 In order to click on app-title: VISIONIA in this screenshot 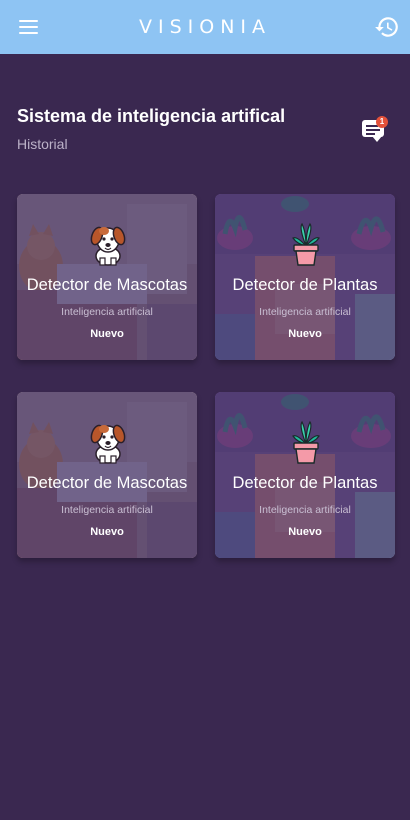, I will do `click(205, 27)`.